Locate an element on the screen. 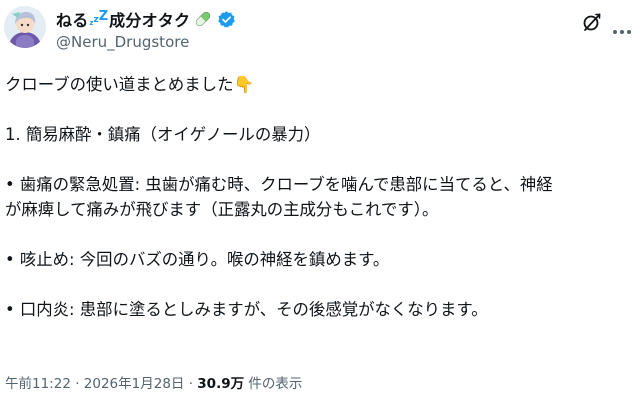  display-name-suffix: 成分オタク is located at coordinates (149, 19).